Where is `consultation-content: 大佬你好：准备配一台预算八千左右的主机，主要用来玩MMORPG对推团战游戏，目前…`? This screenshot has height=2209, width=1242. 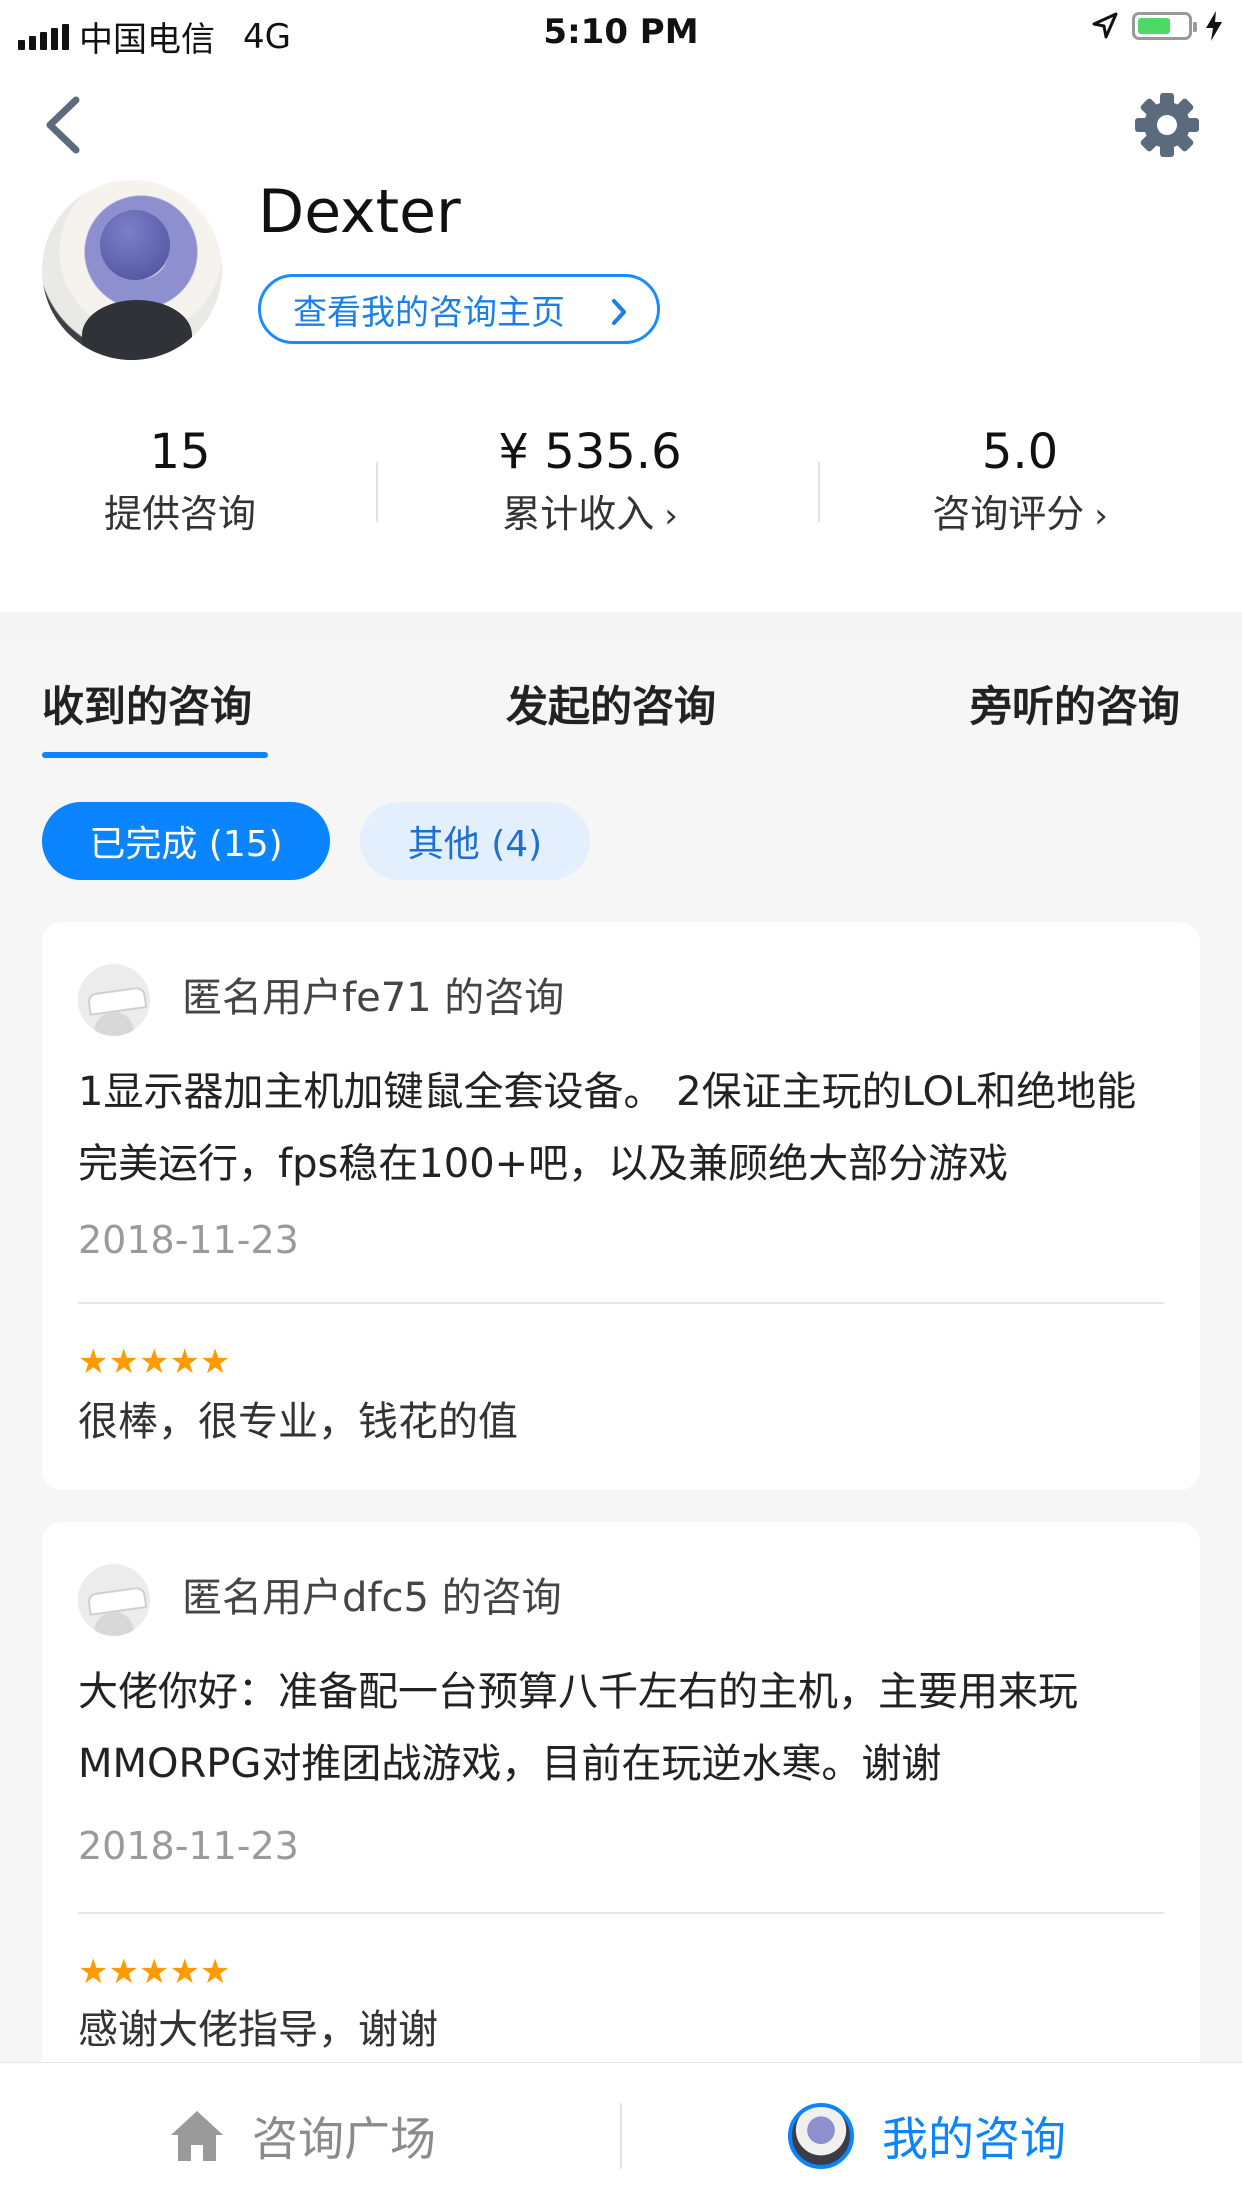 consultation-content: 大佬你好：准备配一台预算八千左右的主机，主要用来玩MMORPG对推团战游戏，目前… is located at coordinates (578, 1728).